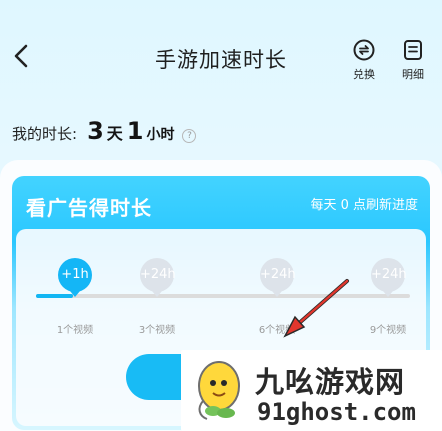  I want to click on time-value: 3 天 1 小时, so click(130, 131).